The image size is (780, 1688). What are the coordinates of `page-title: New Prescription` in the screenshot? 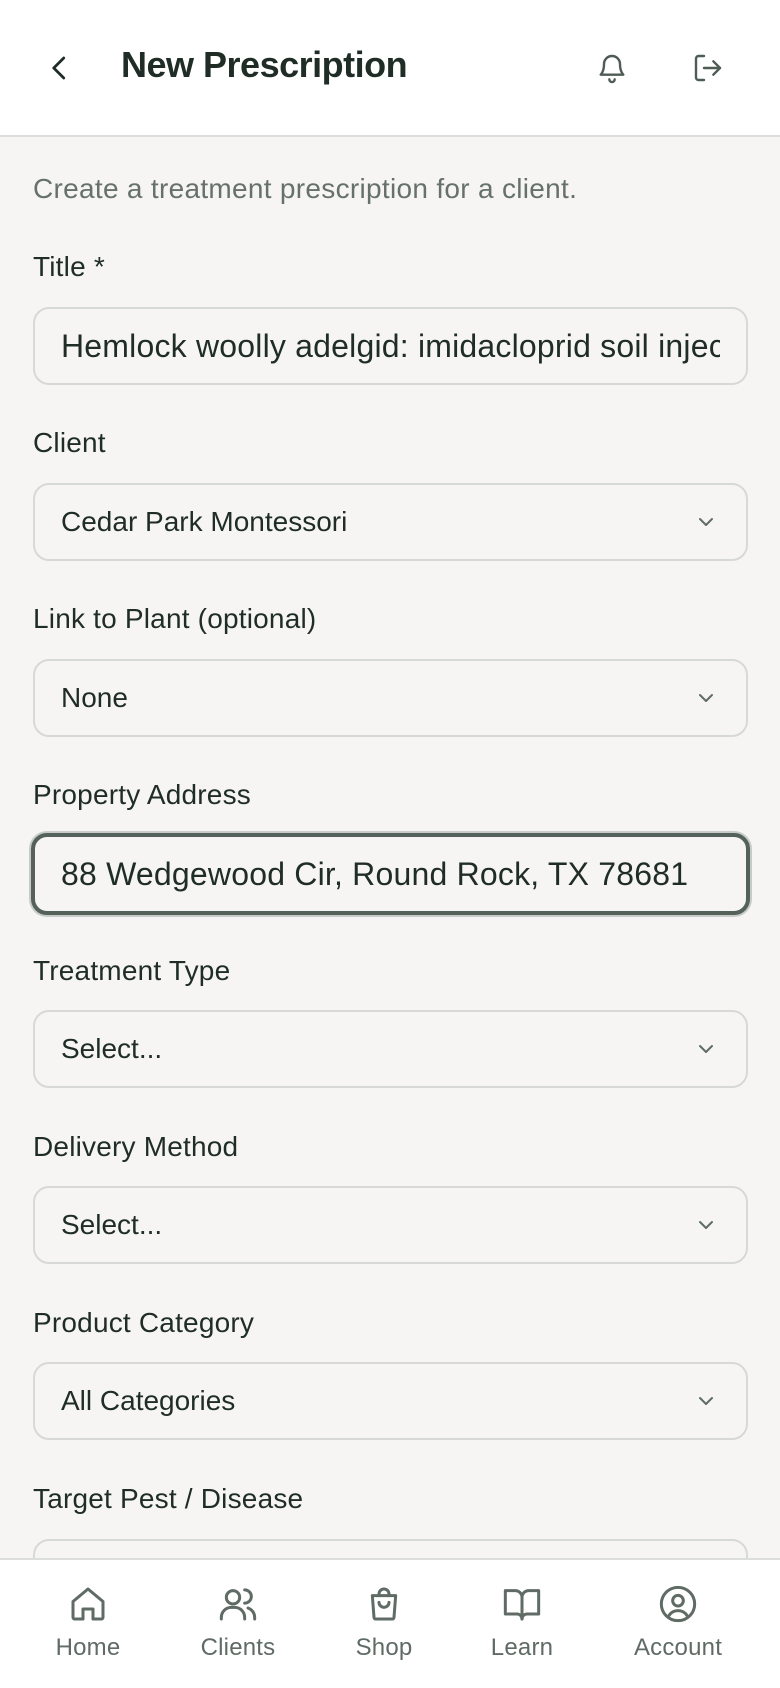 It's located at (264, 64).